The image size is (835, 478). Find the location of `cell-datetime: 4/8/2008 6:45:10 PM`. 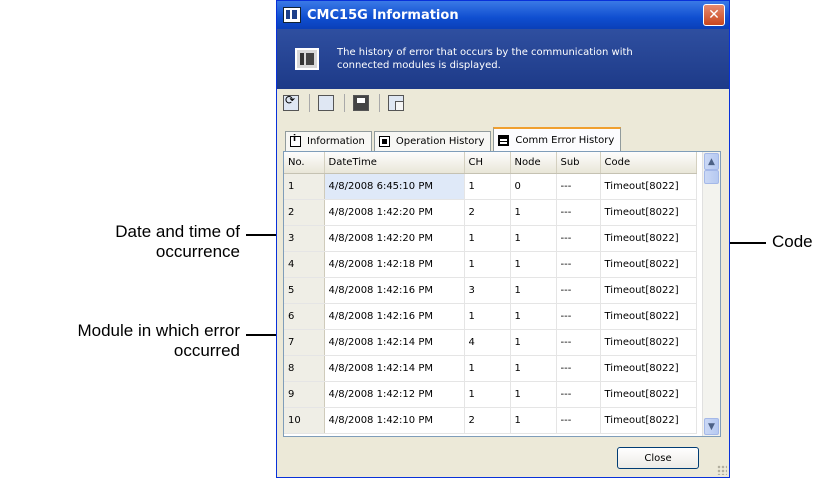

cell-datetime: 4/8/2008 6:45:10 PM is located at coordinates (394, 186).